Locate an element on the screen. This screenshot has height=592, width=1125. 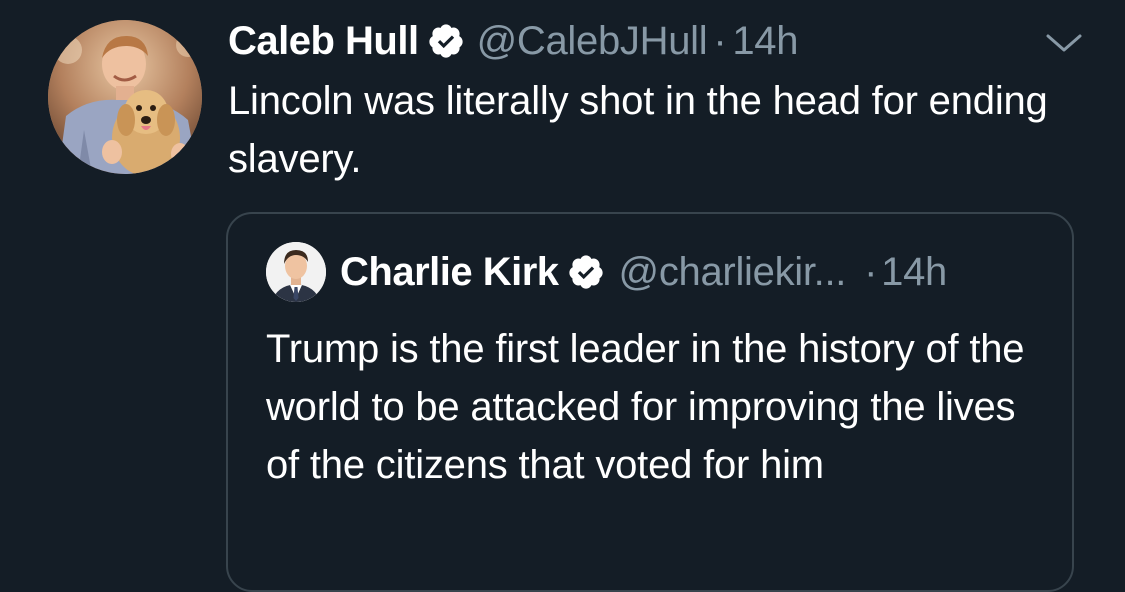
author-display-name: Caleb Hull is located at coordinates (323, 41).